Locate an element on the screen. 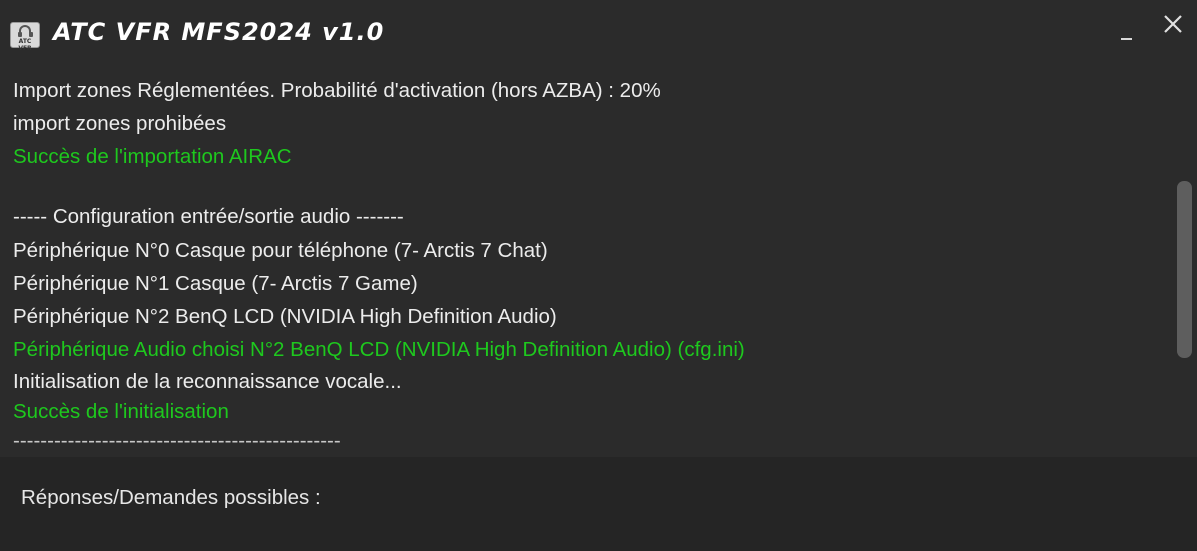  minimize-icon is located at coordinates (1126, 39).